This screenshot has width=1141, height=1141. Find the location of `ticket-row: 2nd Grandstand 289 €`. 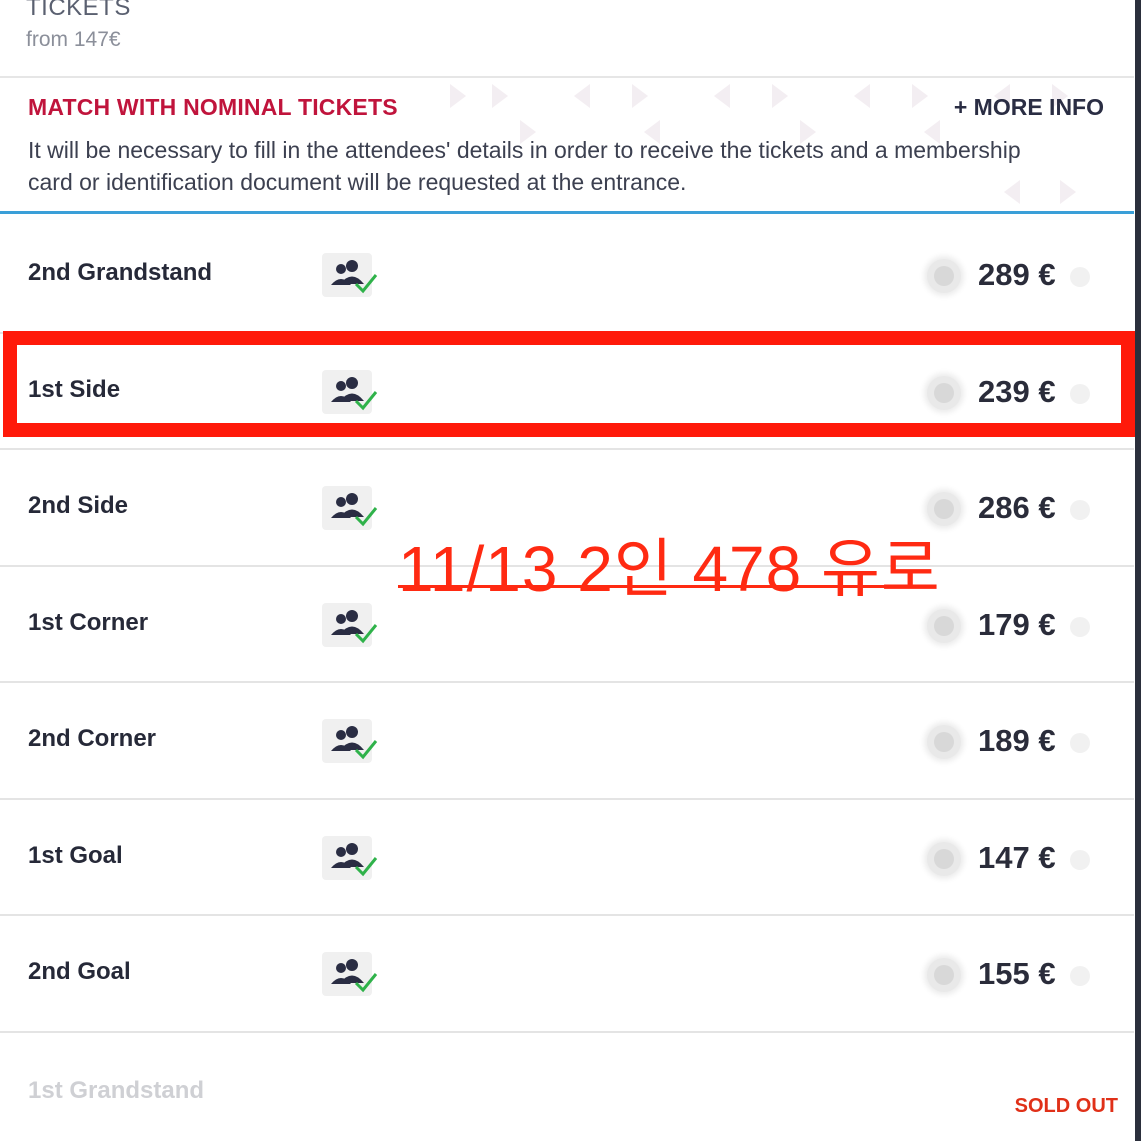

ticket-row: 2nd Grandstand 289 € is located at coordinates (567, 275).